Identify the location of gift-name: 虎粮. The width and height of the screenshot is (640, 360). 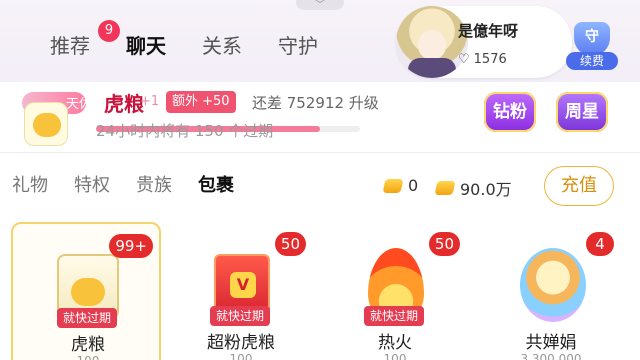
(88, 345).